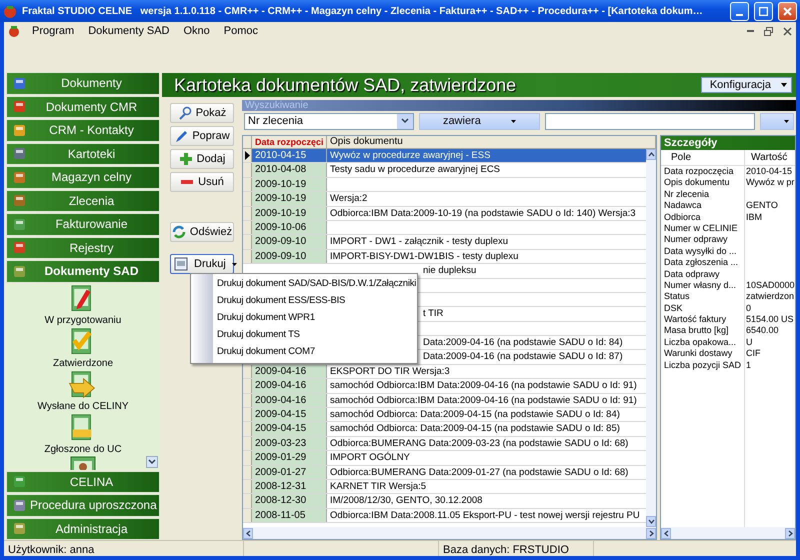 The width and height of the screenshot is (800, 560). Describe the element at coordinates (486, 458) in the screenshot. I see `table-cell: IMPORT OGÓLNY` at that location.